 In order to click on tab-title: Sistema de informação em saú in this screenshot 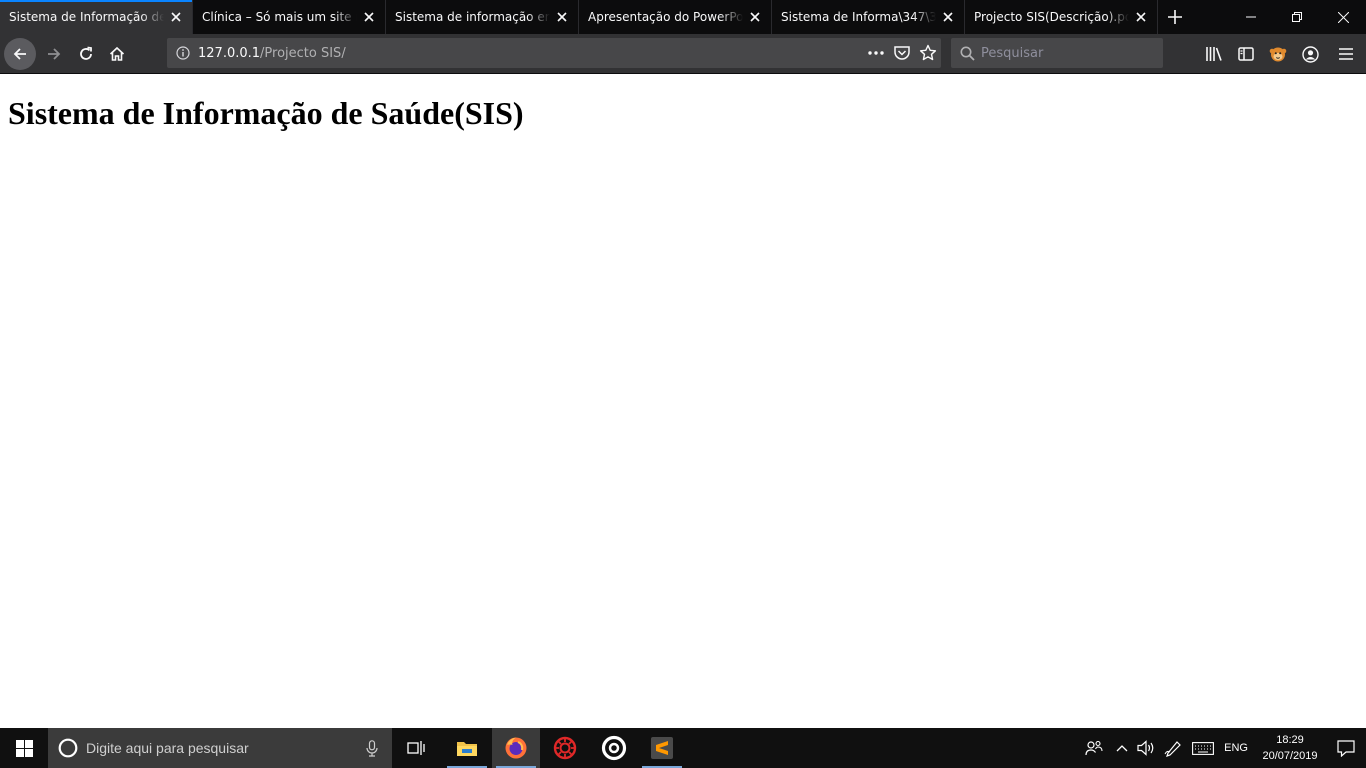, I will do `click(472, 17)`.